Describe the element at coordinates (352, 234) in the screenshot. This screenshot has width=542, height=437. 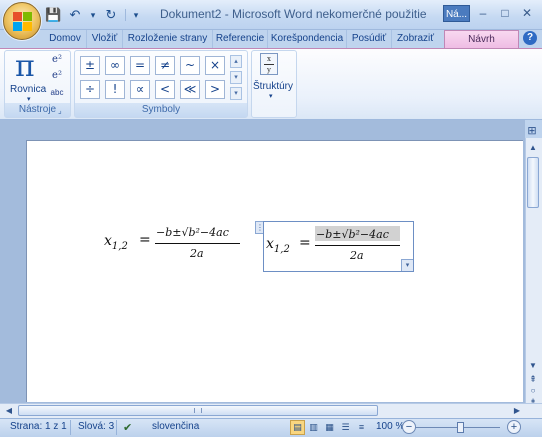
I see `equation-right-numerator: −b±√b²−4ac` at that location.